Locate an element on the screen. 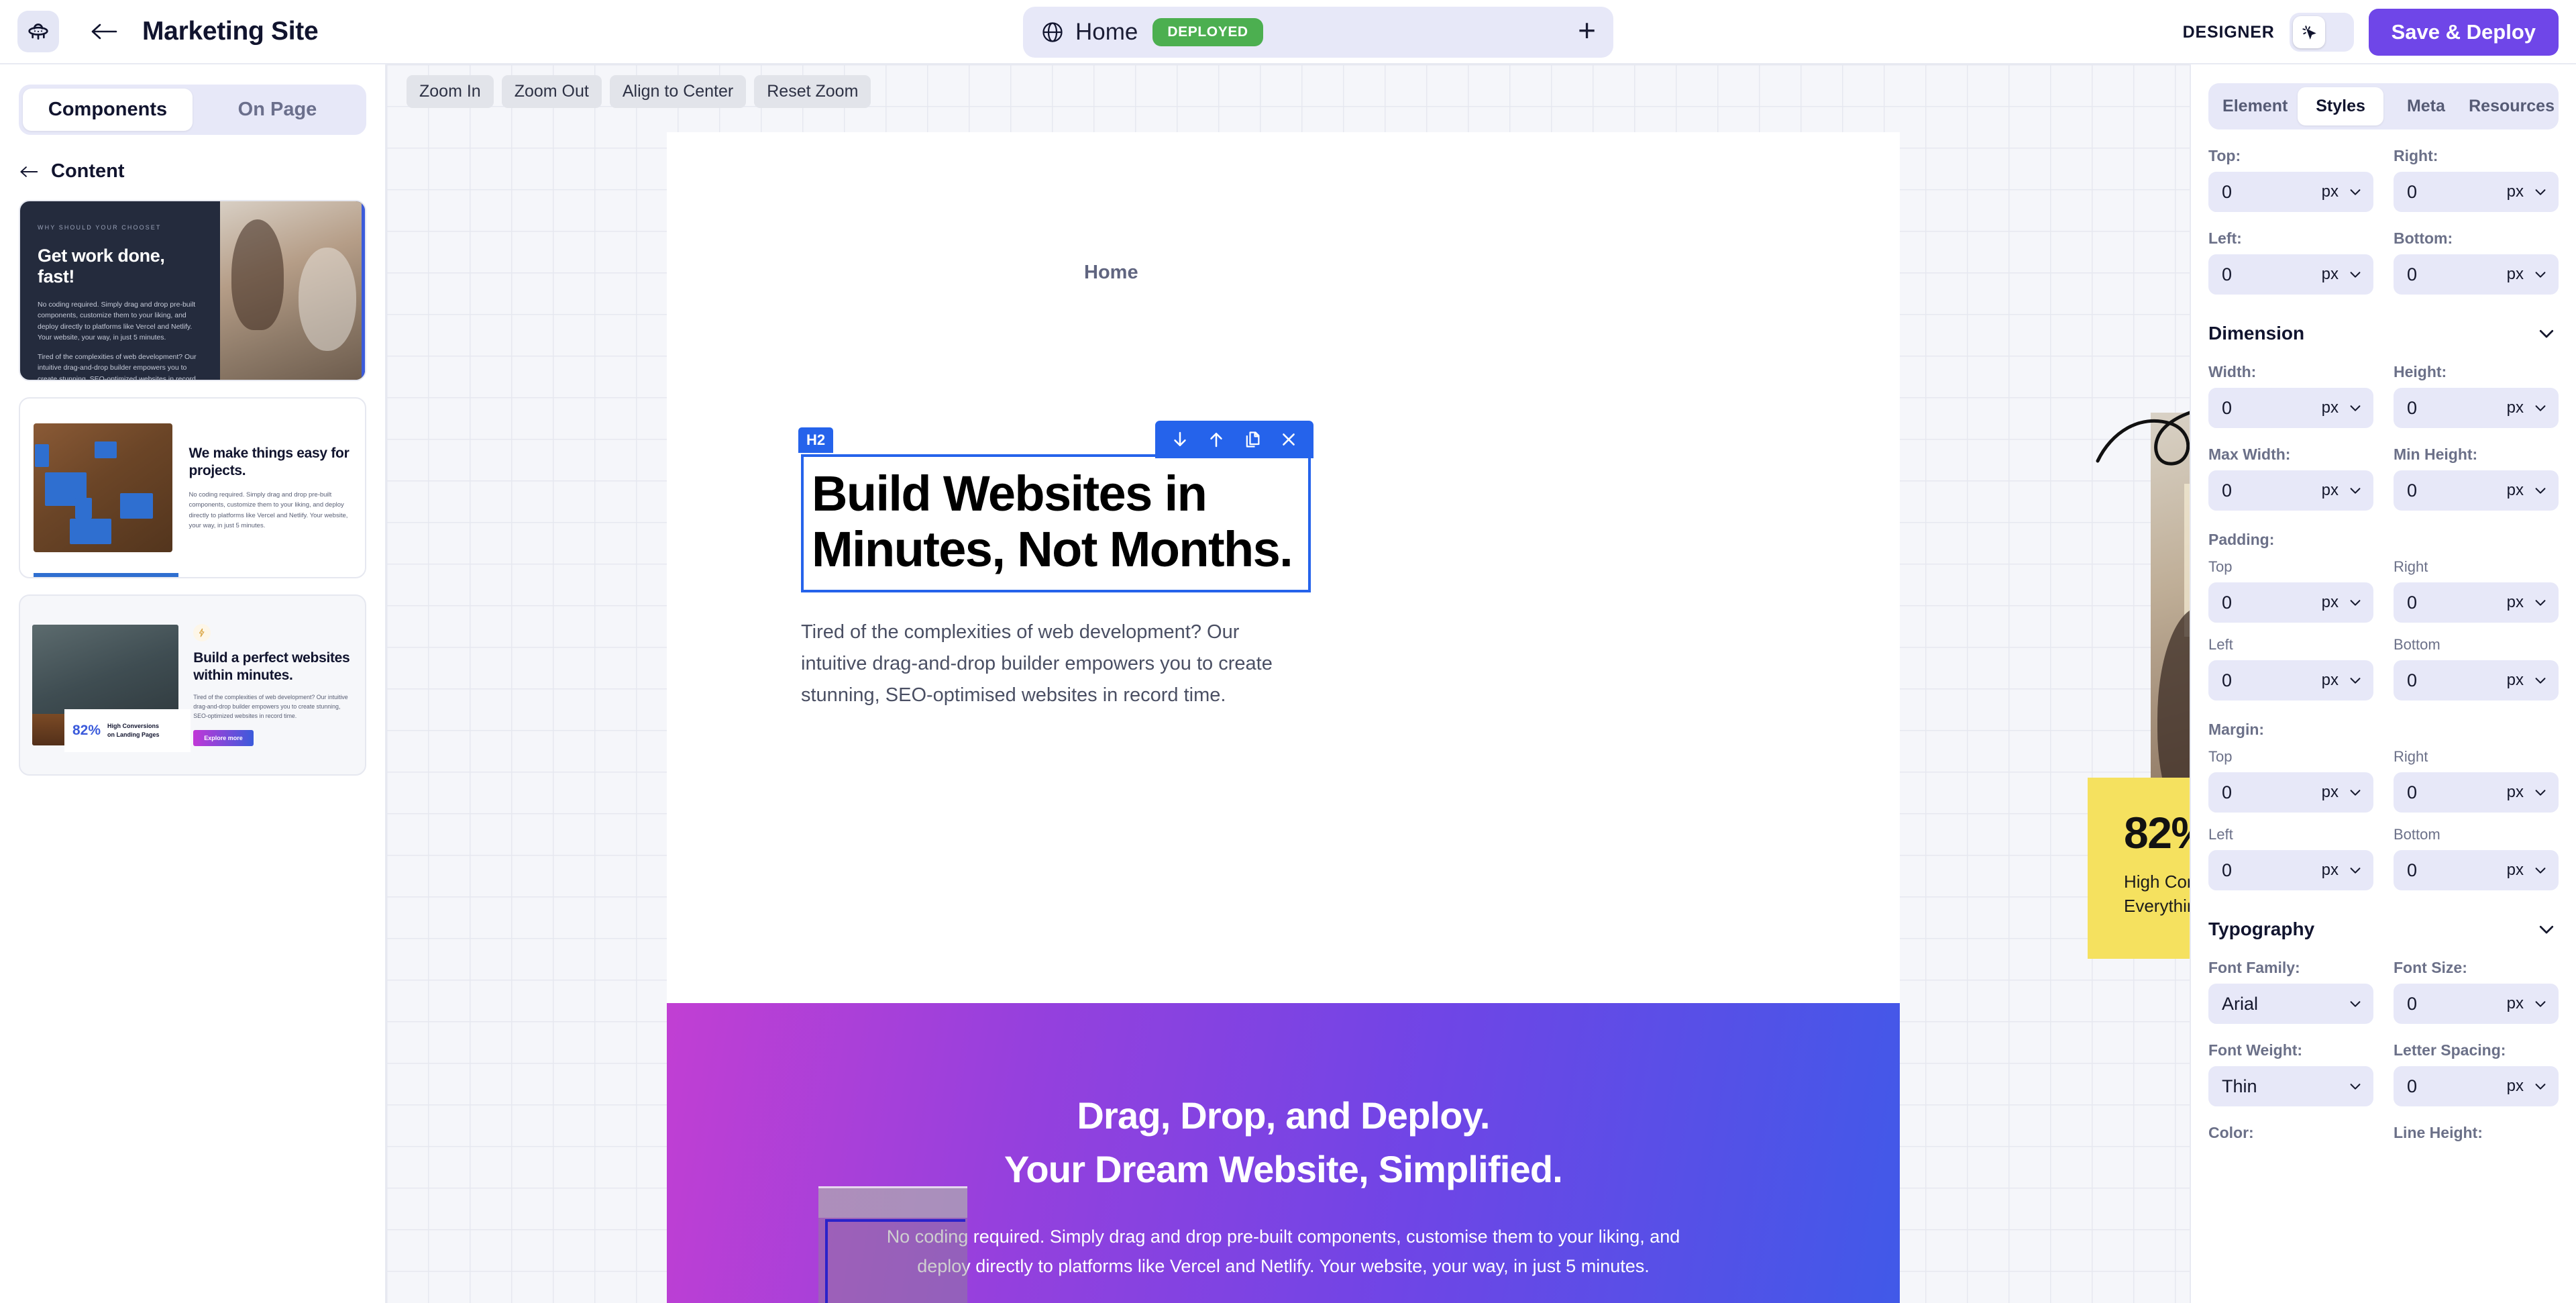 The image size is (2576, 1303). selected-heading: Build Websites in Minutes, Not Months. is located at coordinates (1056, 523).